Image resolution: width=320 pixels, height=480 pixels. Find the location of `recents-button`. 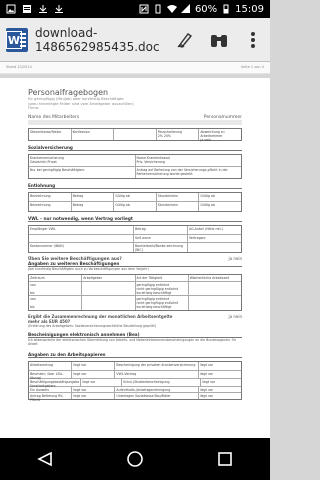

recents-button is located at coordinates (225, 459).